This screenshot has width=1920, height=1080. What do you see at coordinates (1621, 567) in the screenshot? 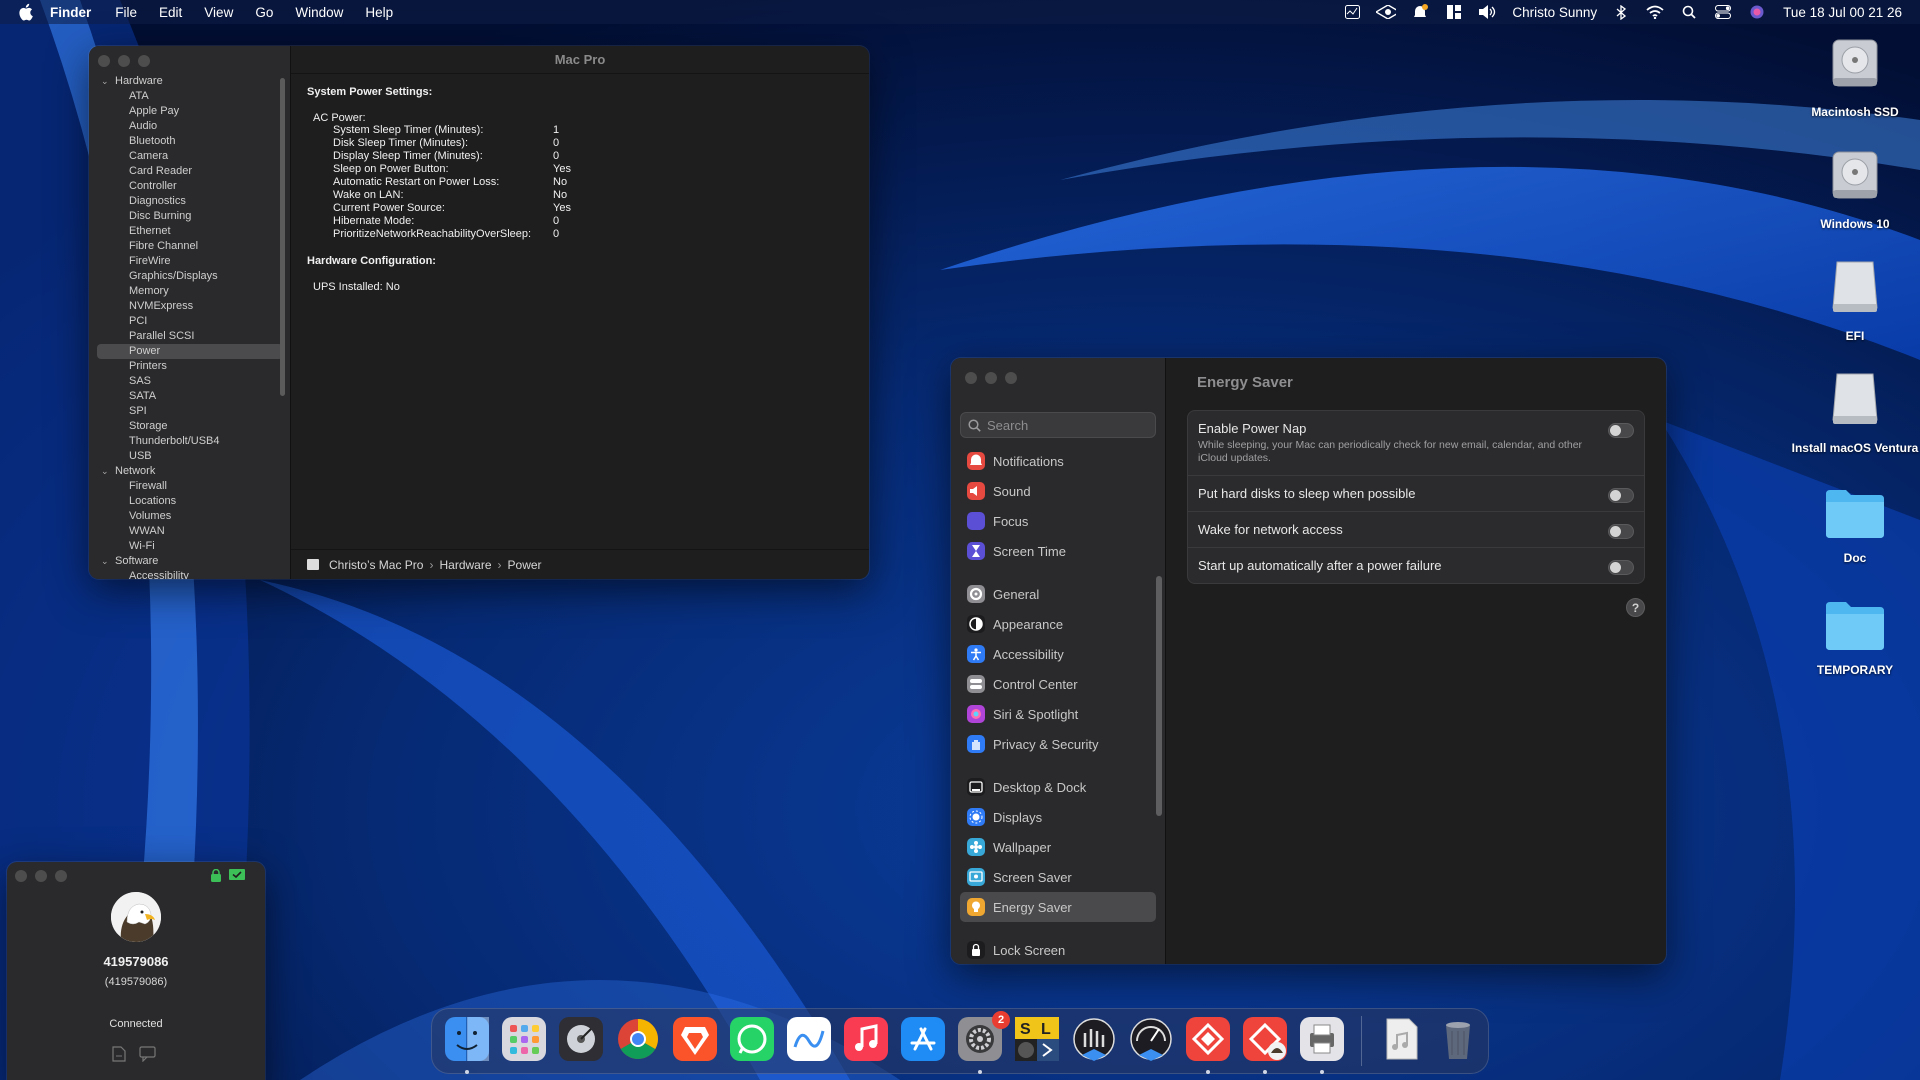
I see `auto-restart-toggle` at bounding box center [1621, 567].